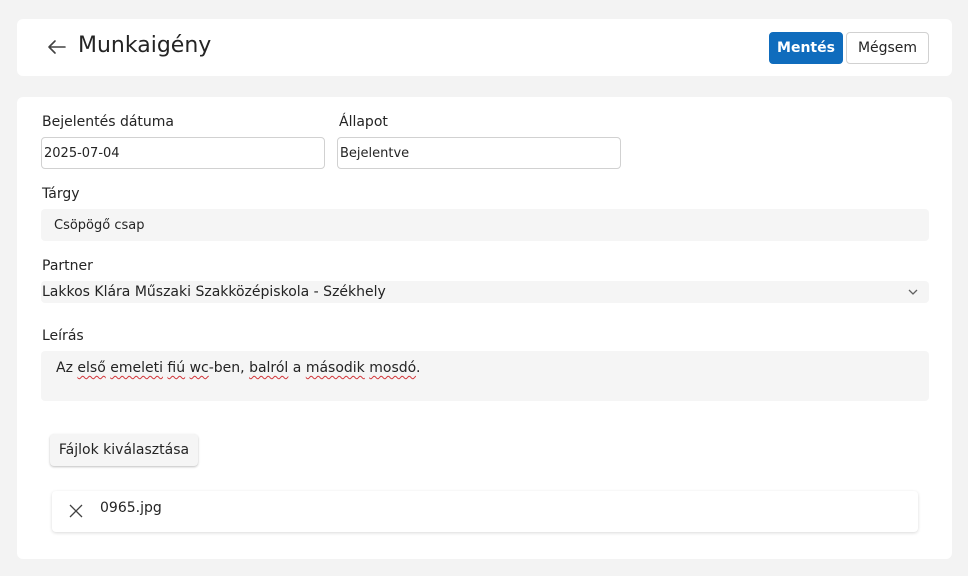  Describe the element at coordinates (61, 194) in the screenshot. I see `subject-label: Tárgy` at that location.